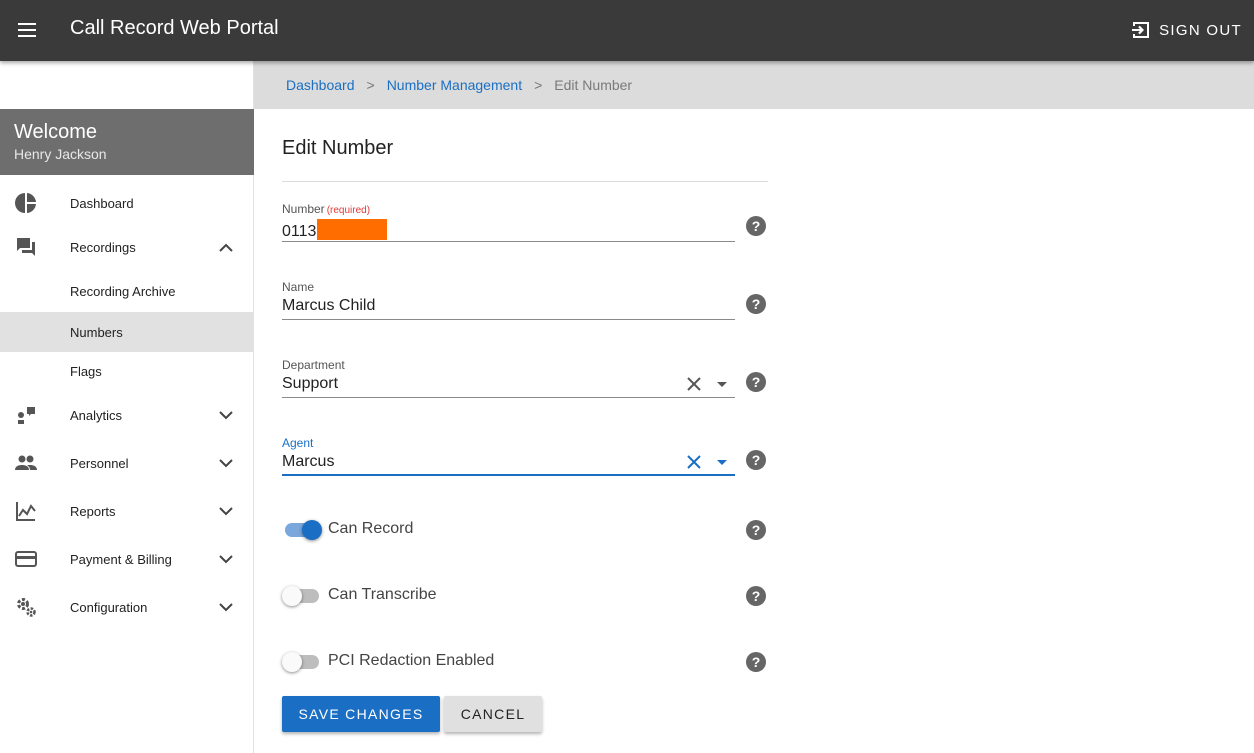  I want to click on menu-icon, so click(27, 30).